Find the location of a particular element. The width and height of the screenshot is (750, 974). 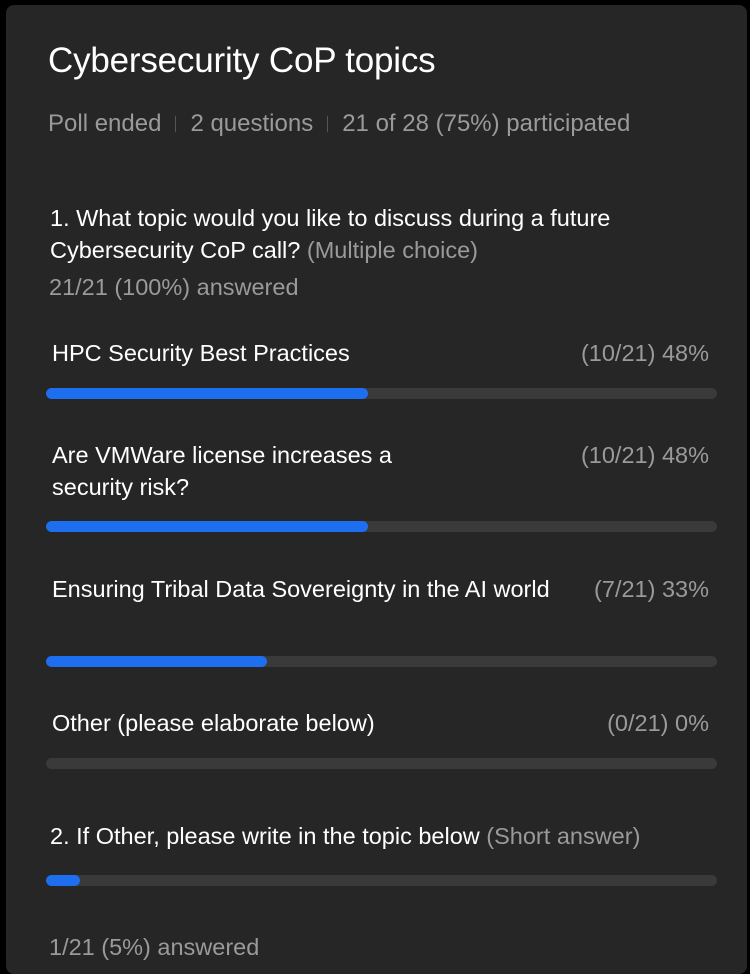

question-2-type: (Short answer) is located at coordinates (563, 836).